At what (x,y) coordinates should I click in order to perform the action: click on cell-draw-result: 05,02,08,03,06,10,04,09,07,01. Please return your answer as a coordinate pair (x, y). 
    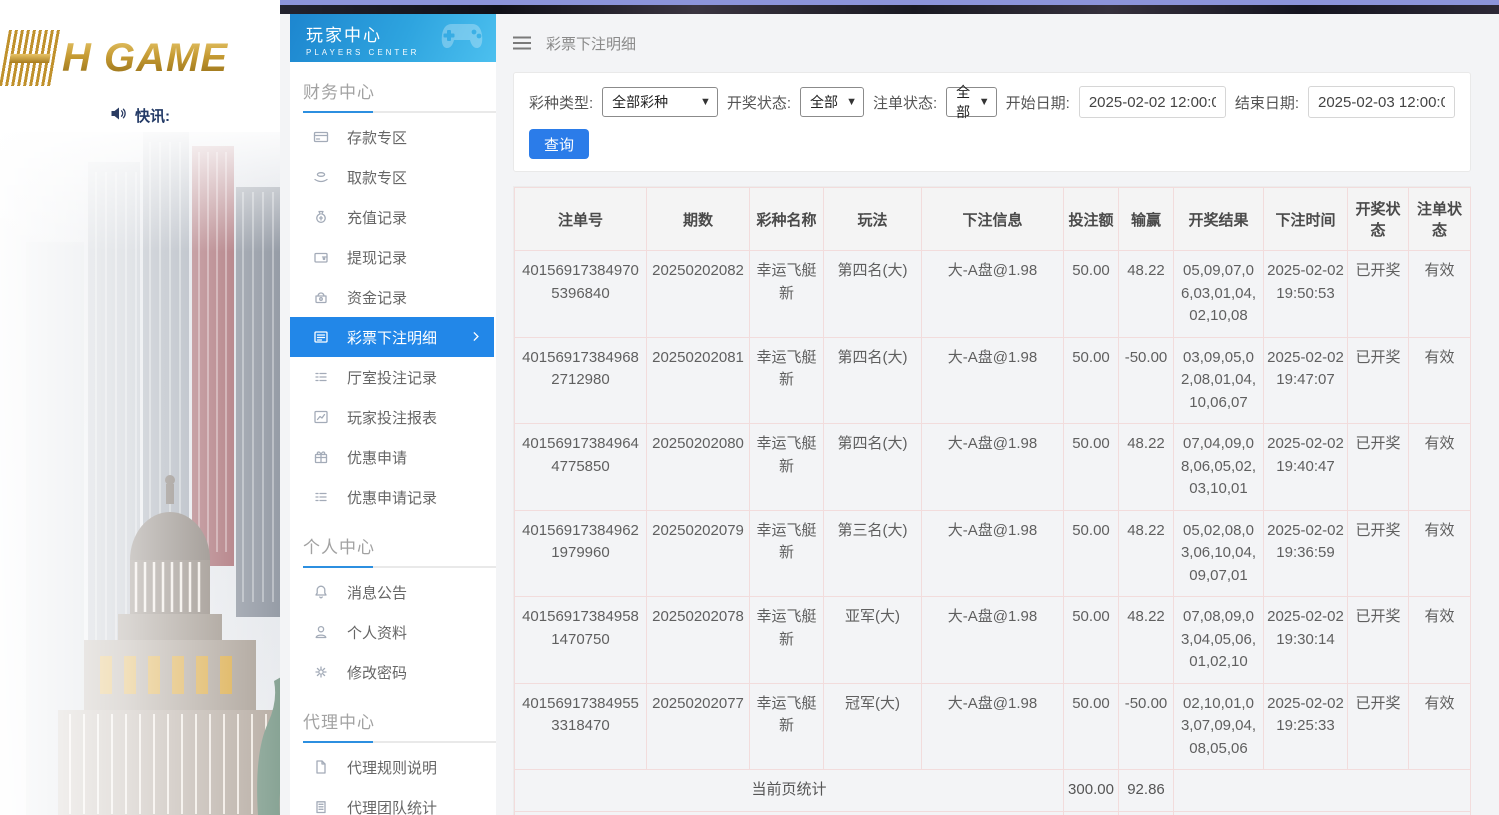
    Looking at the image, I should click on (1218, 553).